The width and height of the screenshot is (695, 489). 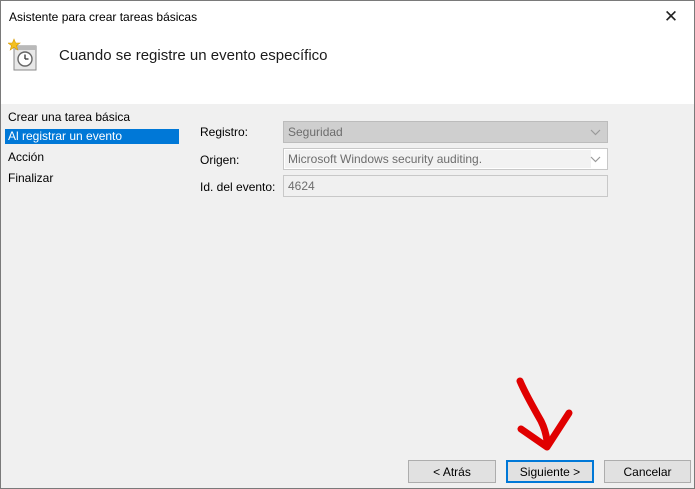 I want to click on log-select: Seguridad, so click(x=445, y=132).